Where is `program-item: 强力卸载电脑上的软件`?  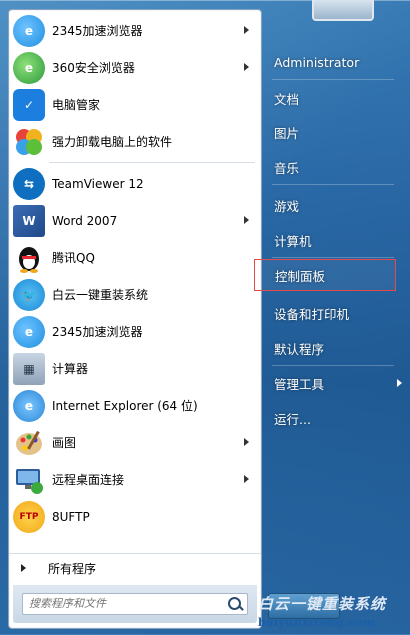 program-item: 强力卸载电脑上的软件 is located at coordinates (135, 141).